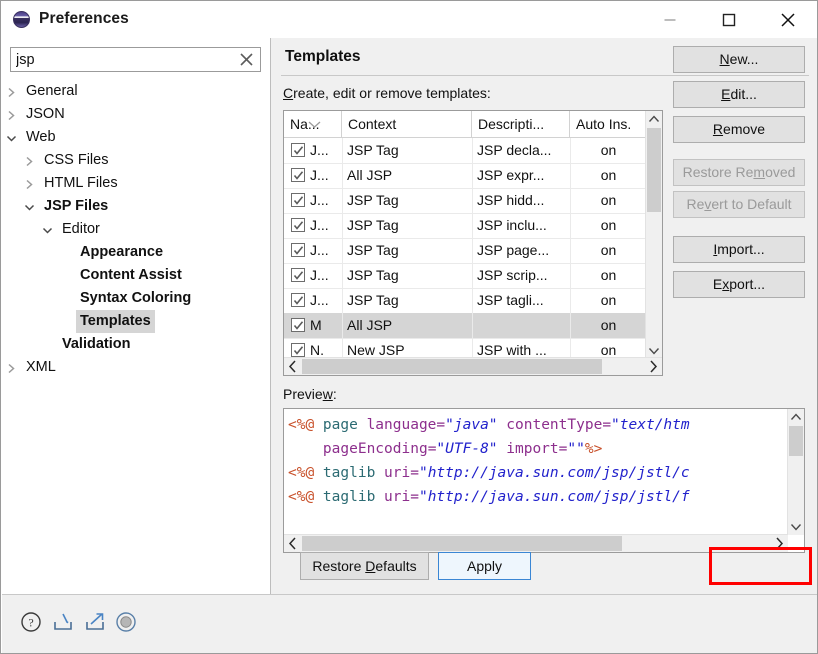  I want to click on code-token-attr: uri, so click(397, 497).